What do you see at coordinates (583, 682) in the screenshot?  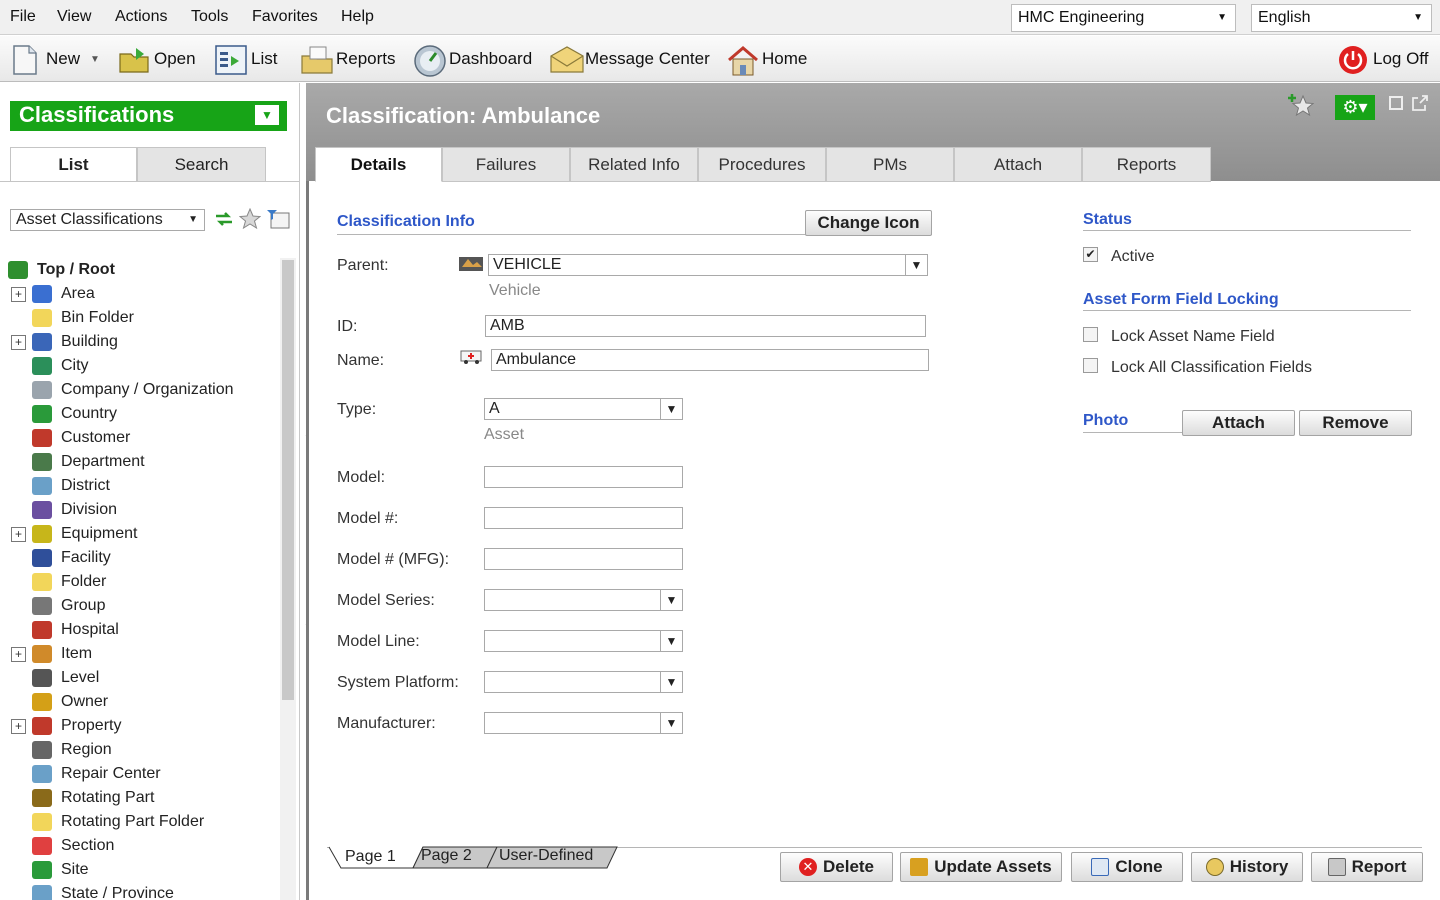 I see `system-platform-select: ▼` at bounding box center [583, 682].